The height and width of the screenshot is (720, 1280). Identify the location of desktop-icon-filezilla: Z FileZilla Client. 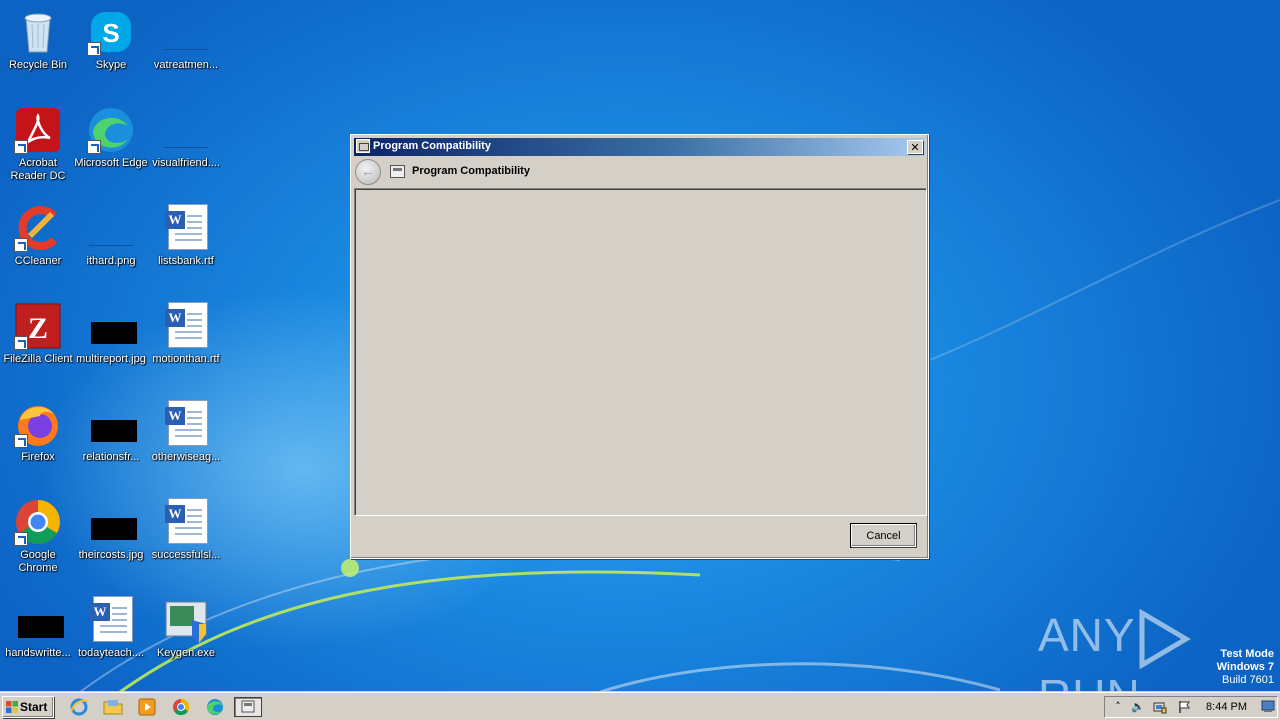
(38, 344).